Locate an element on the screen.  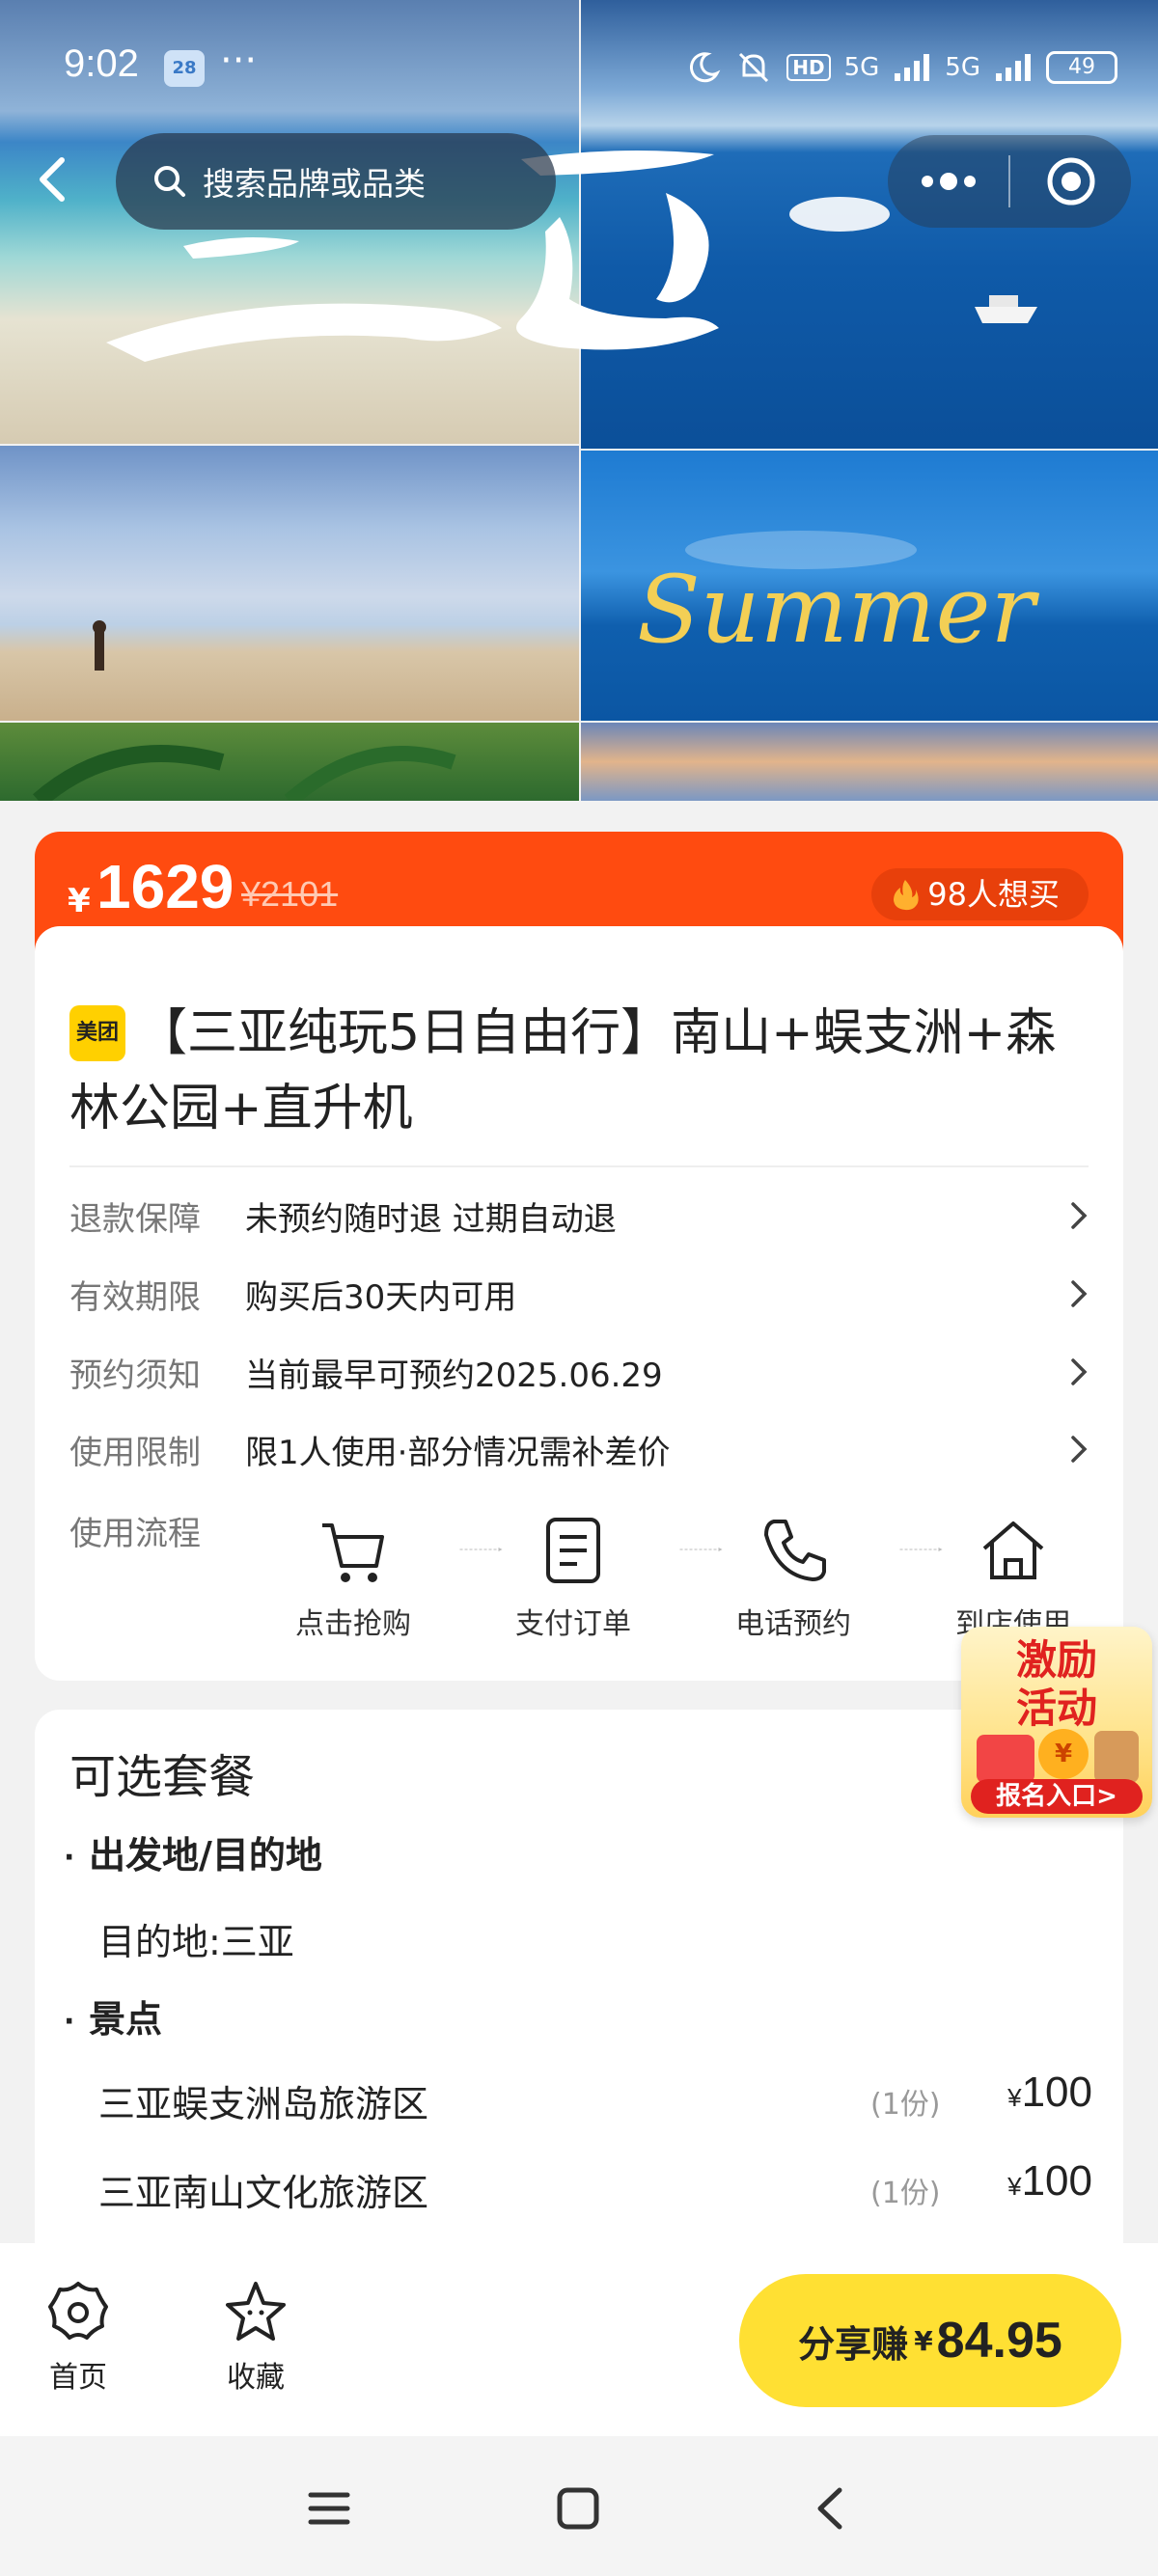
home-button is located at coordinates (578, 2509).